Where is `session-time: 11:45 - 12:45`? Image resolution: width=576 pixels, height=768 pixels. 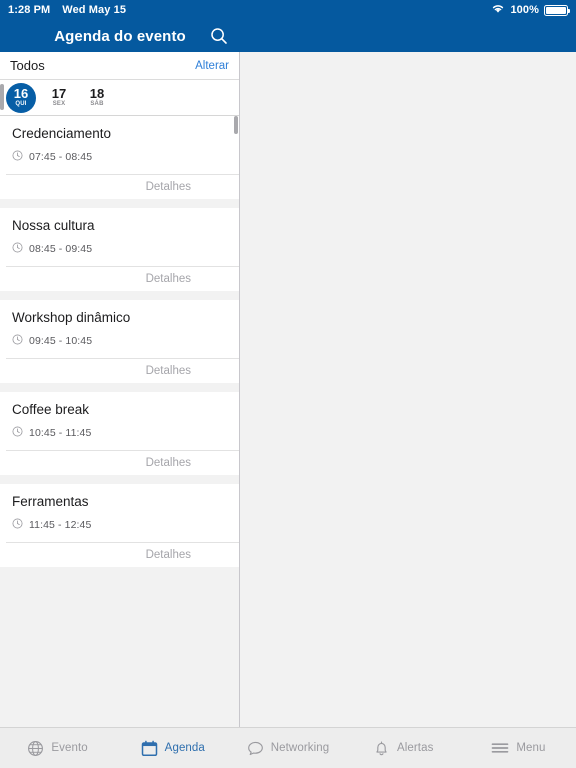
session-time: 11:45 - 12:45 is located at coordinates (60, 525).